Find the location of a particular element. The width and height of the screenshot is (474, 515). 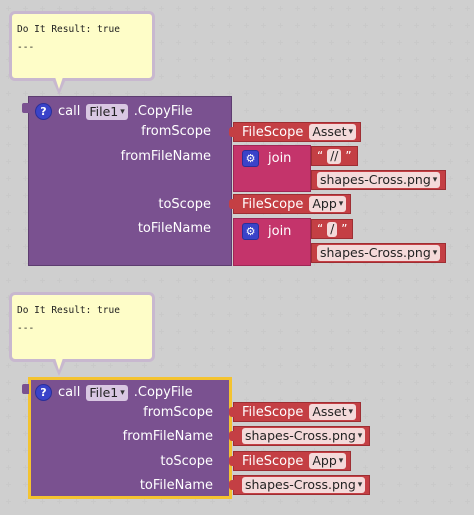

text-value: // is located at coordinates (334, 156).